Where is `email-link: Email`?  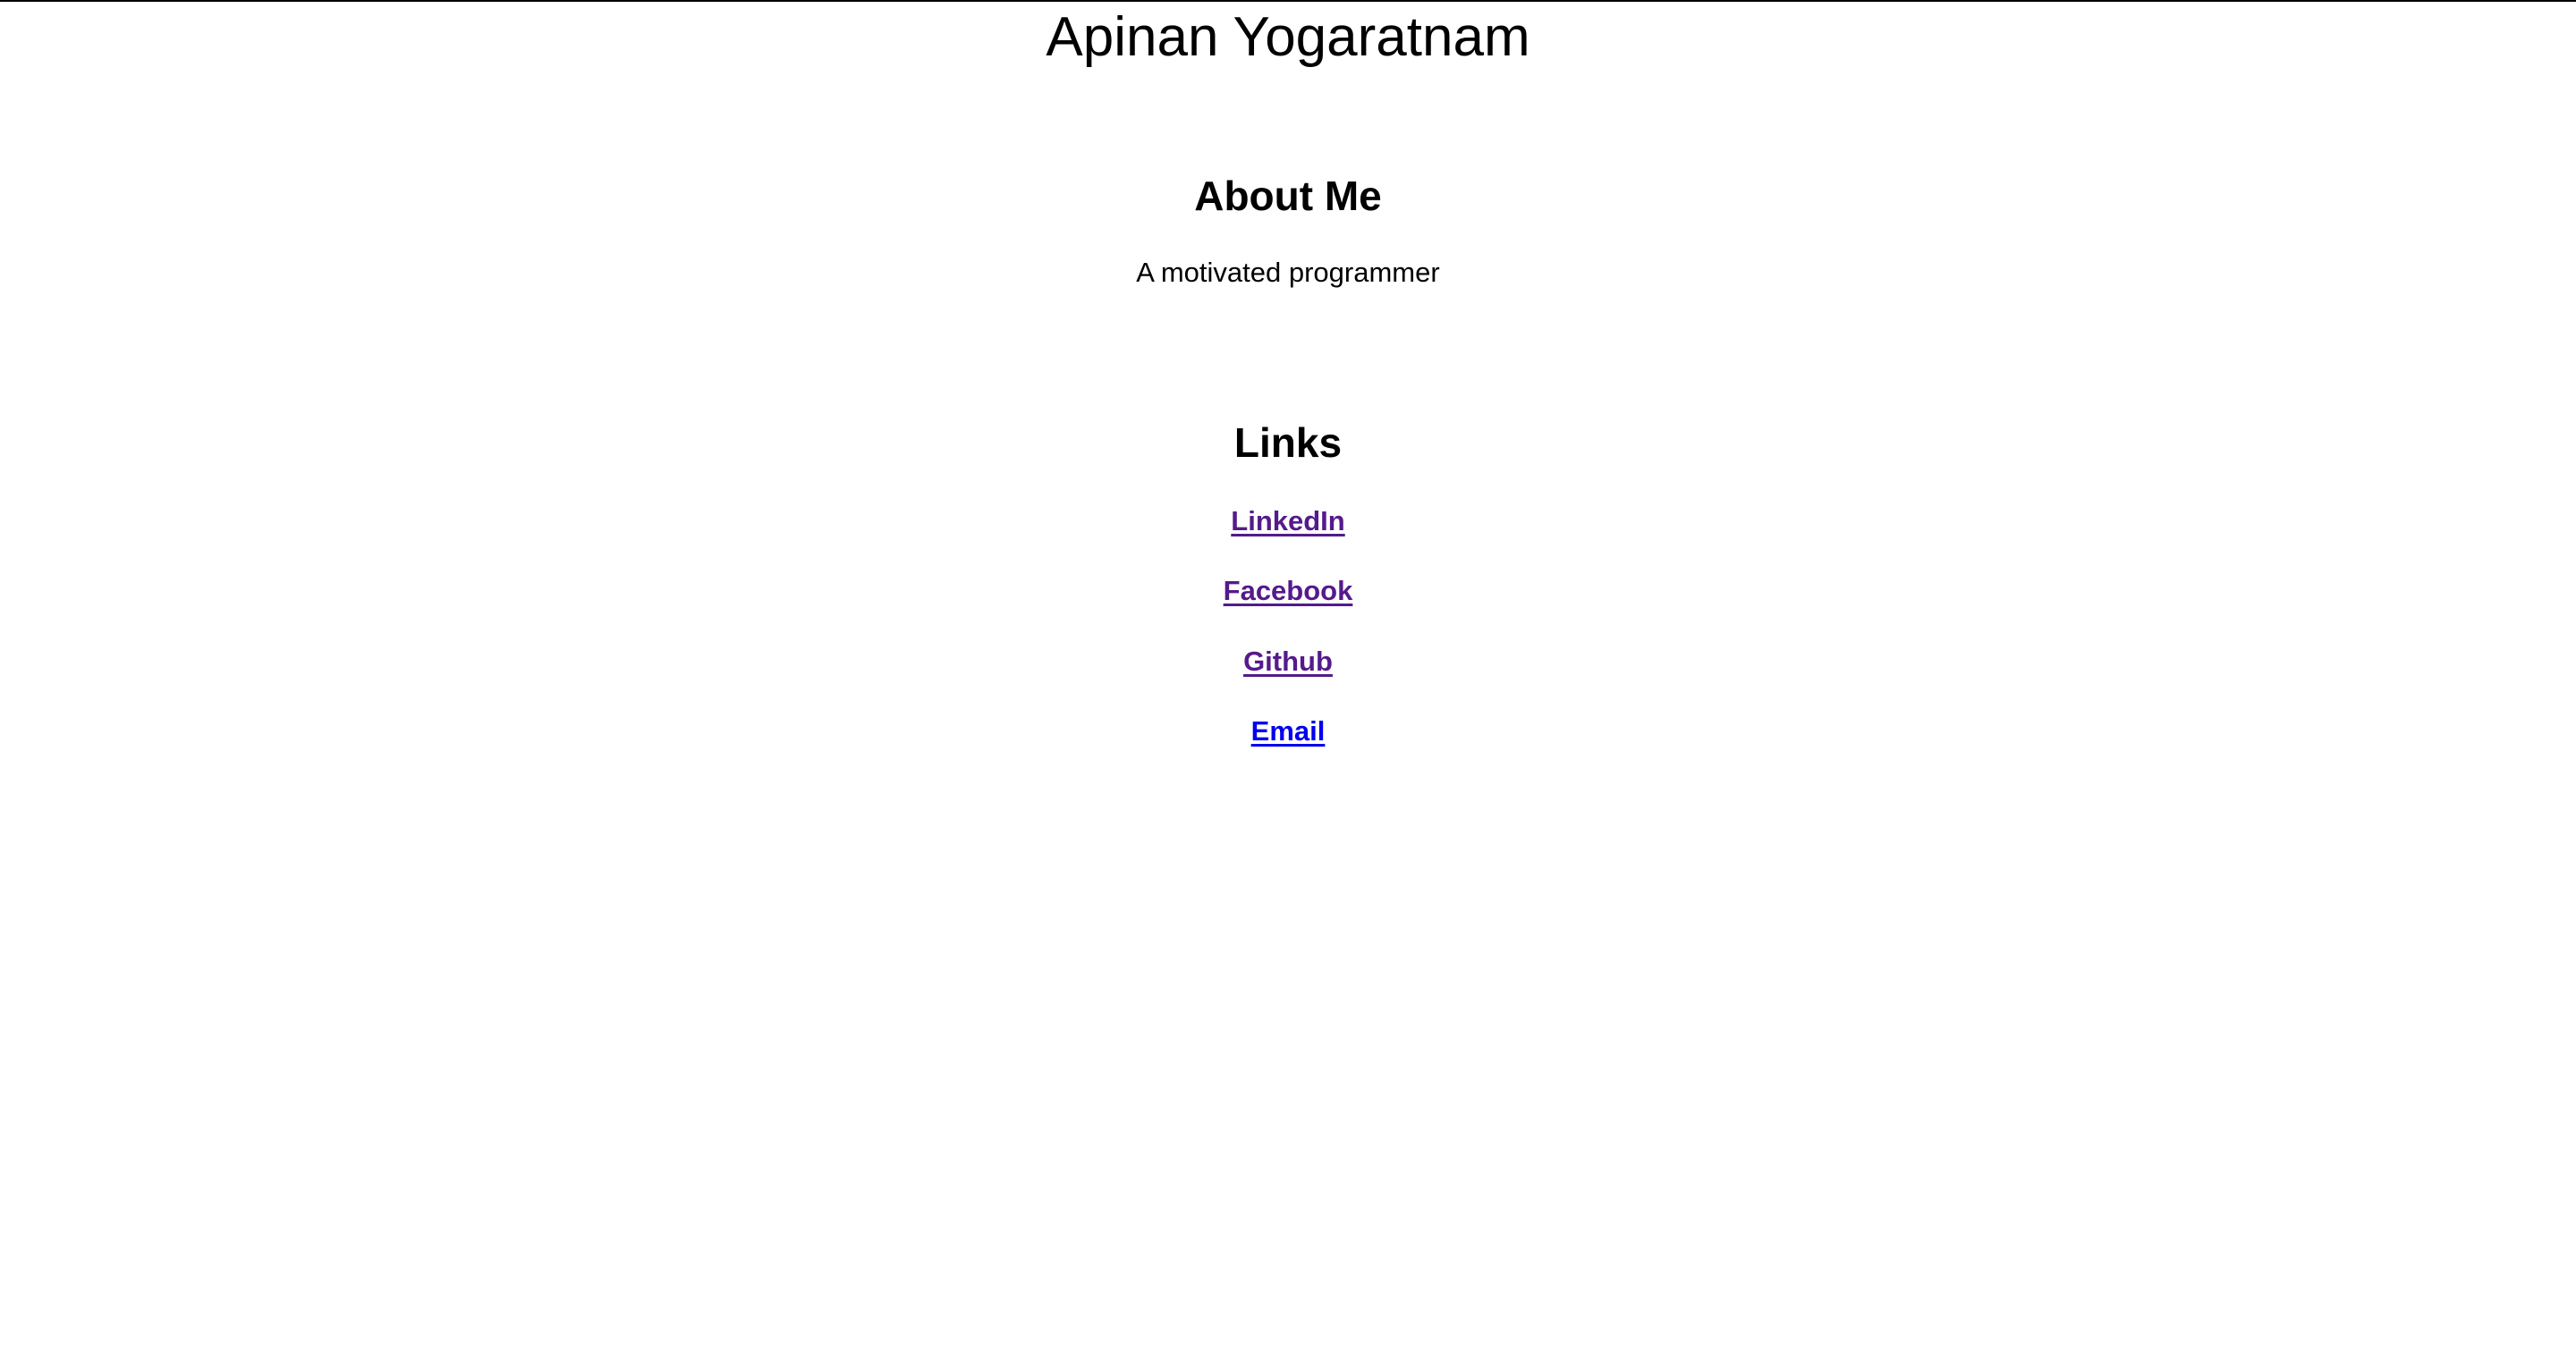
email-link: Email is located at coordinates (1288, 731).